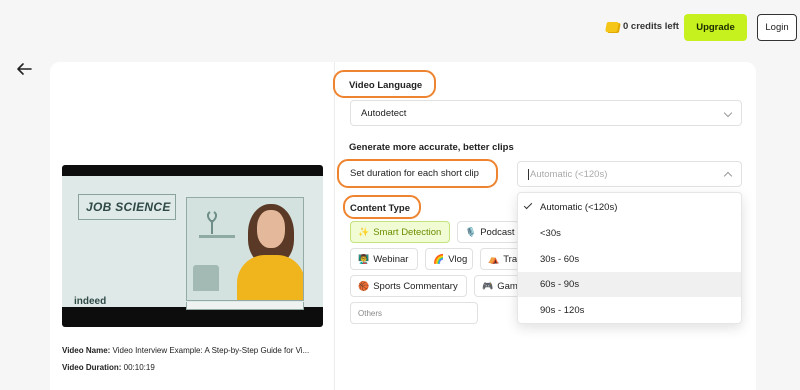 This screenshot has width=800, height=390. What do you see at coordinates (386, 85) in the screenshot?
I see `language-title: Video Language` at bounding box center [386, 85].